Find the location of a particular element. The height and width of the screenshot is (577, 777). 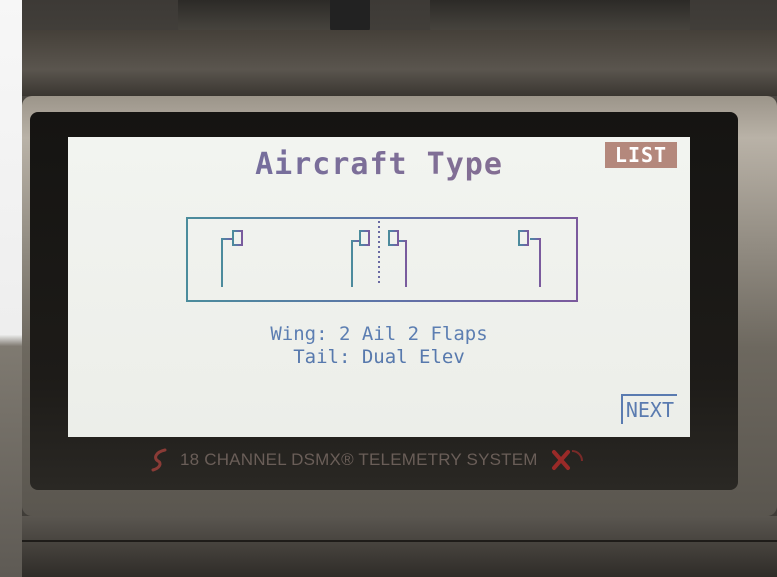

top-switch-center is located at coordinates (350, 16).